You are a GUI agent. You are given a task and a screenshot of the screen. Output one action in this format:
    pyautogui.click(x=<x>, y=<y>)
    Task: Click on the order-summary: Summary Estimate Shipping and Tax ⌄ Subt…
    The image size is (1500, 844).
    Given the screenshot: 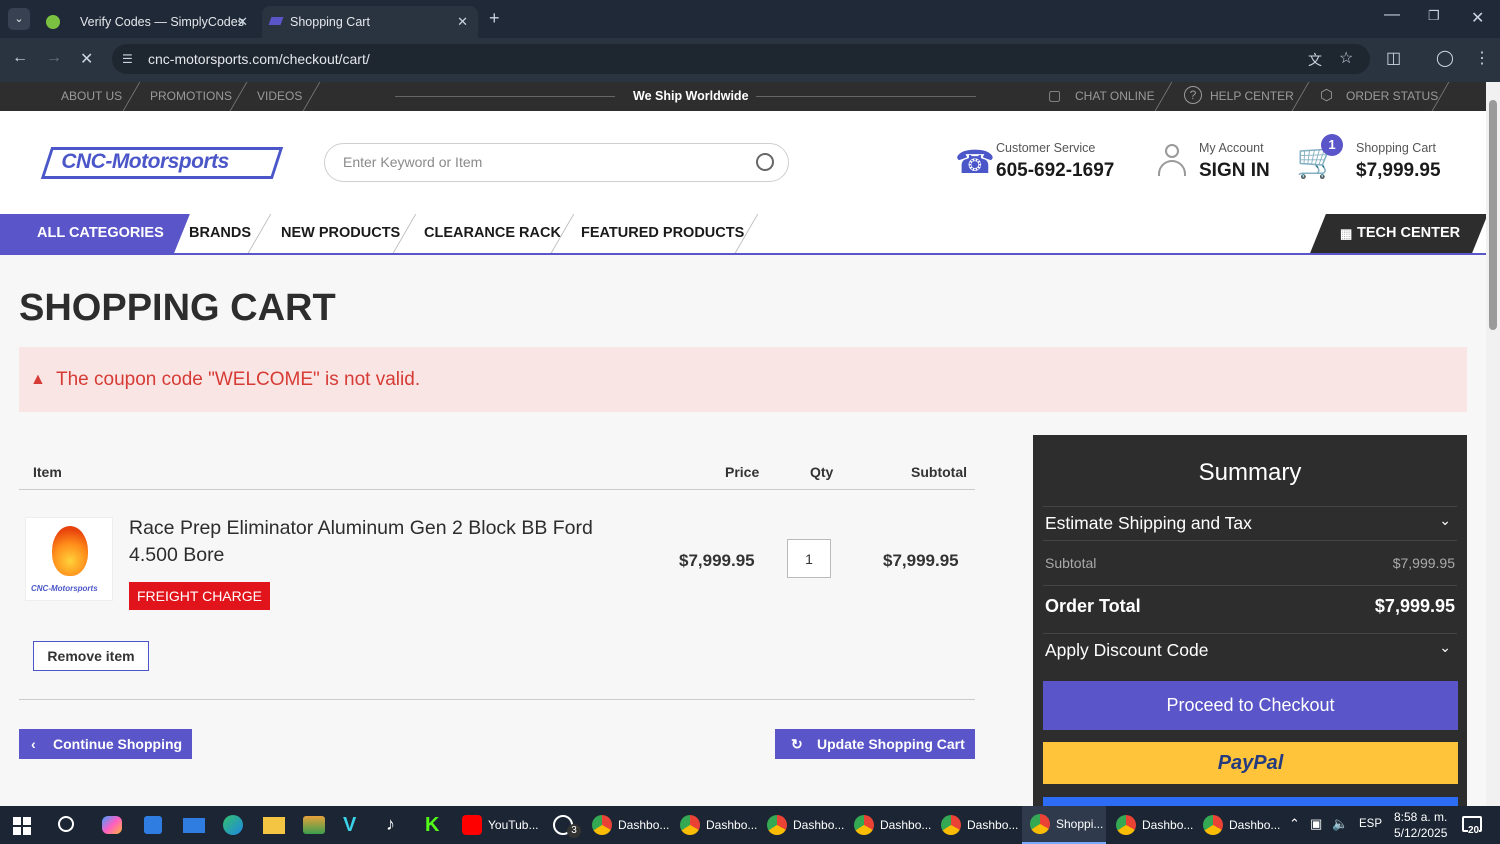 What is the action you would take?
    pyautogui.click(x=1250, y=625)
    